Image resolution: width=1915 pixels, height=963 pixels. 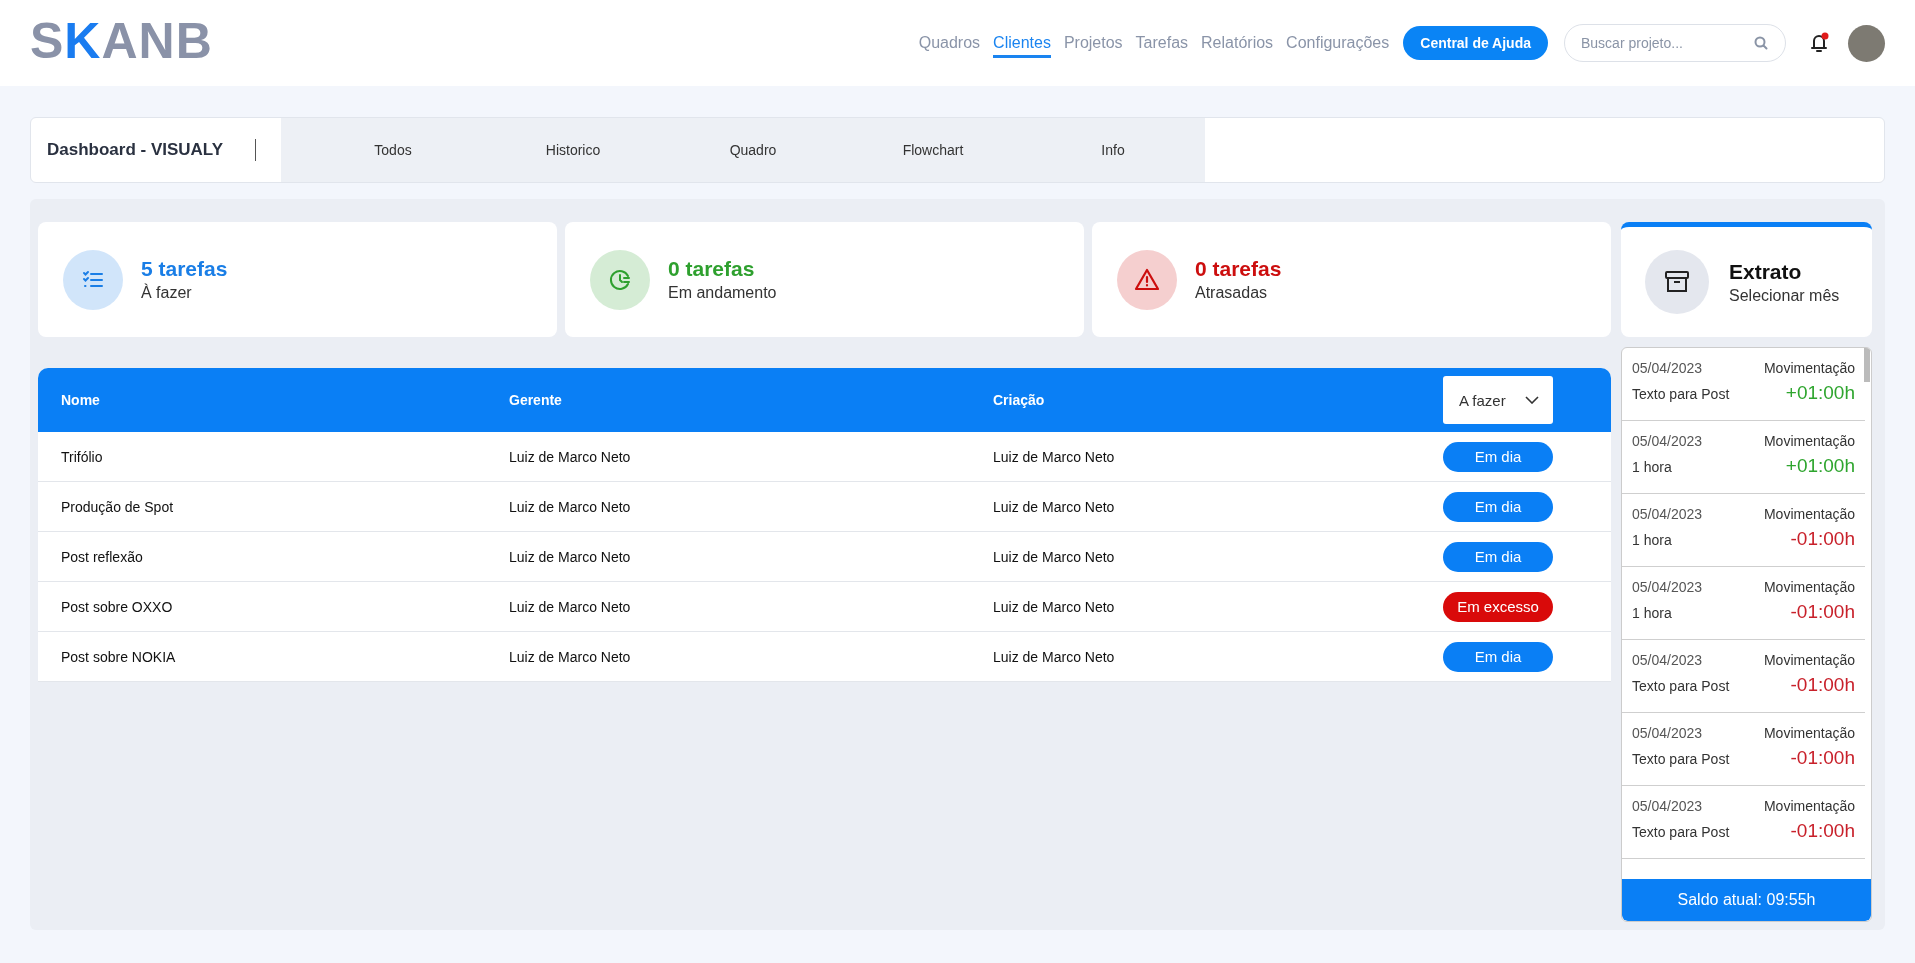 I want to click on statement-title: Extrato, so click(x=1766, y=271).